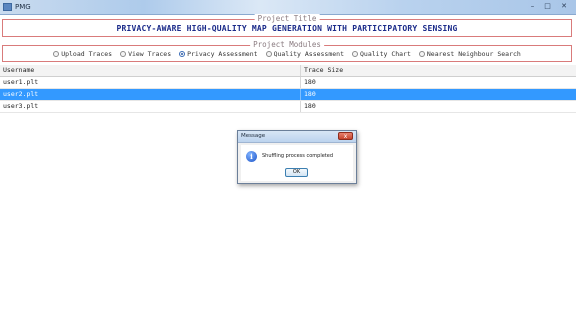 The height and width of the screenshot is (311, 576). I want to click on dialog-title-bar: Message x, so click(297, 137).